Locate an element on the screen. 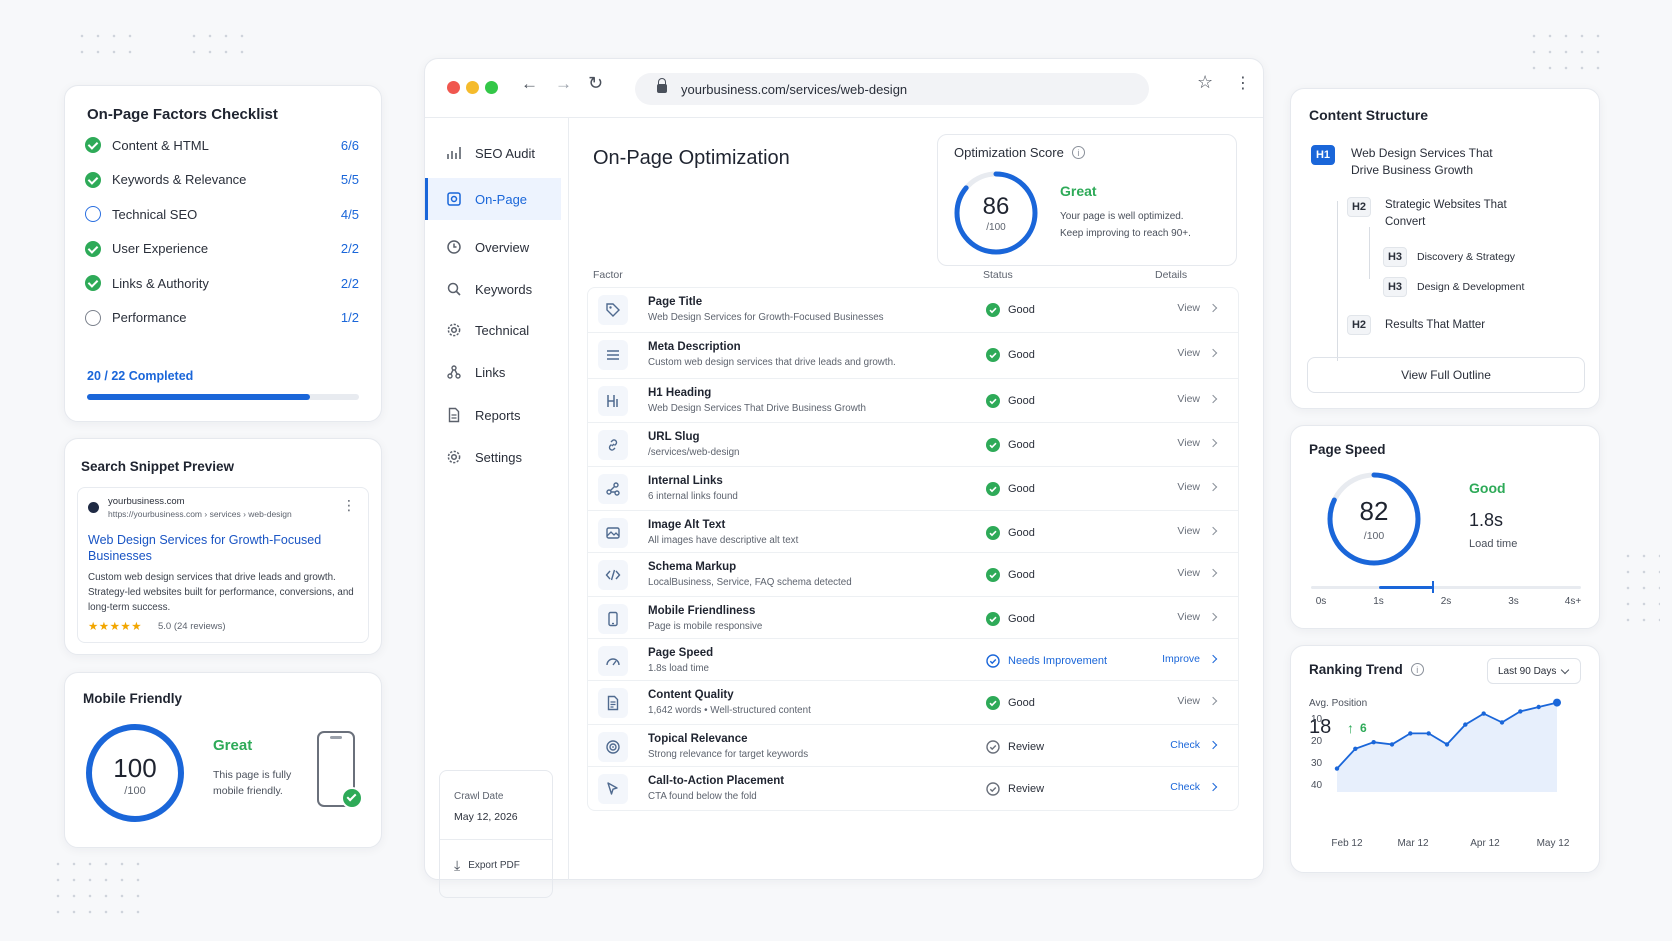 Image resolution: width=1672 pixels, height=941 pixels. outline-row: H2 Strategic Websites That Convert is located at coordinates (1436, 214).